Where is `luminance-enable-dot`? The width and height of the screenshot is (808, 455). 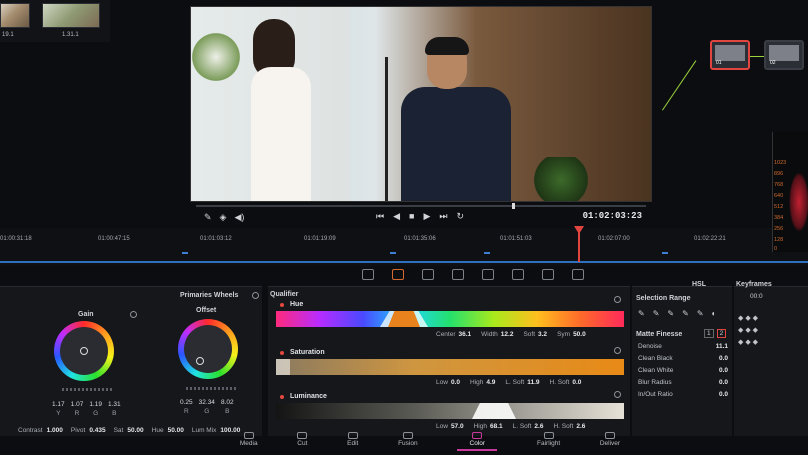
luminance-enable-dot is located at coordinates (282, 397).